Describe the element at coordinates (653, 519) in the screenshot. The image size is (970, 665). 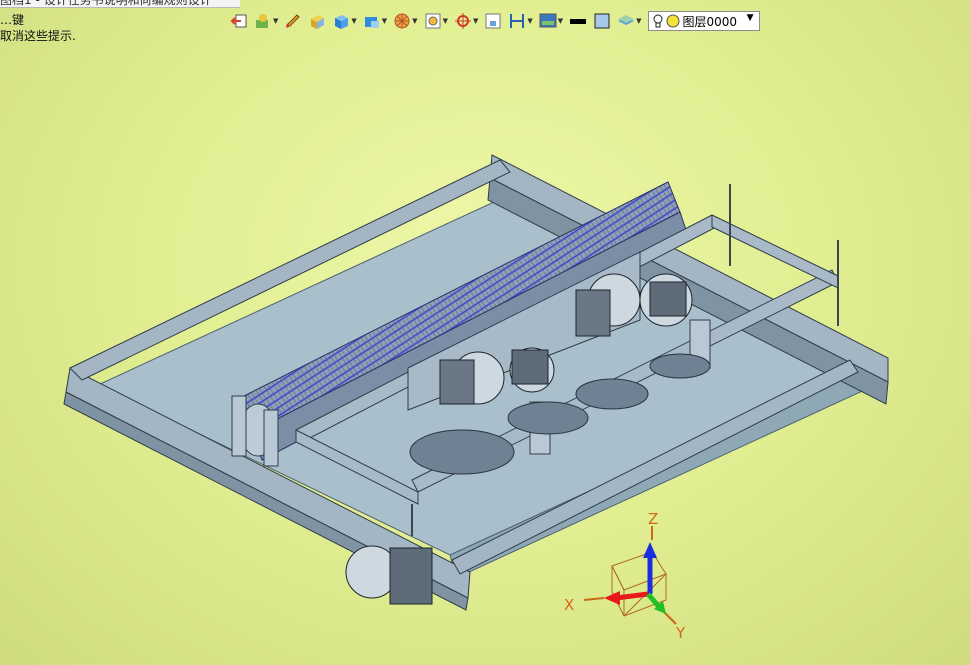
I see `triad-z-label: Z` at that location.